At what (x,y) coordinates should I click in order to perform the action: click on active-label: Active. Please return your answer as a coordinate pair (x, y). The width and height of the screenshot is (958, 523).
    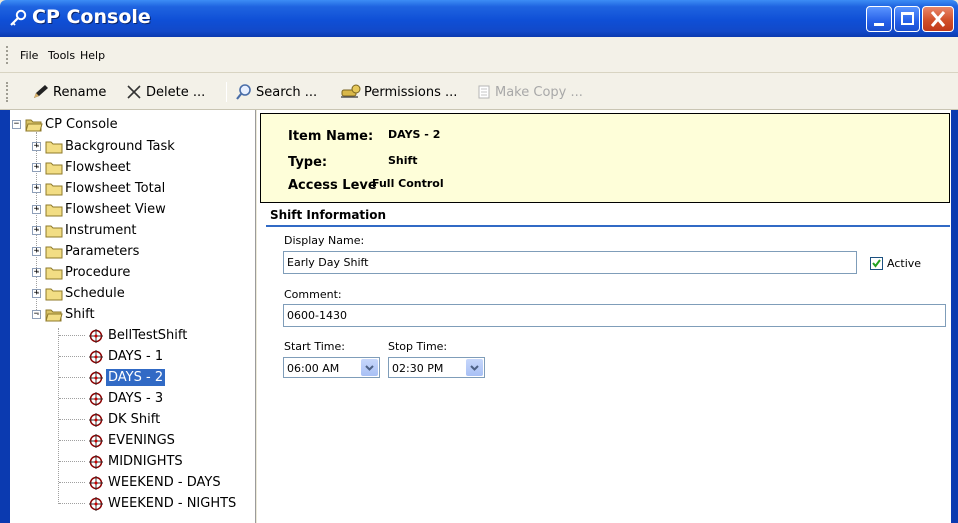
    Looking at the image, I should click on (904, 263).